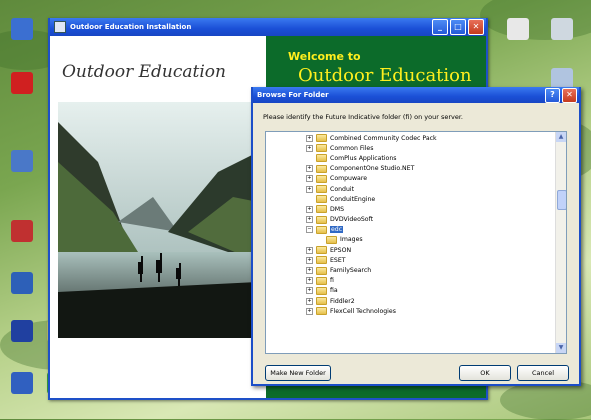 The image size is (591, 420). Describe the element at coordinates (416, 138) in the screenshot. I see `folder-tree-item: + Combined Community Codec Pack` at that location.